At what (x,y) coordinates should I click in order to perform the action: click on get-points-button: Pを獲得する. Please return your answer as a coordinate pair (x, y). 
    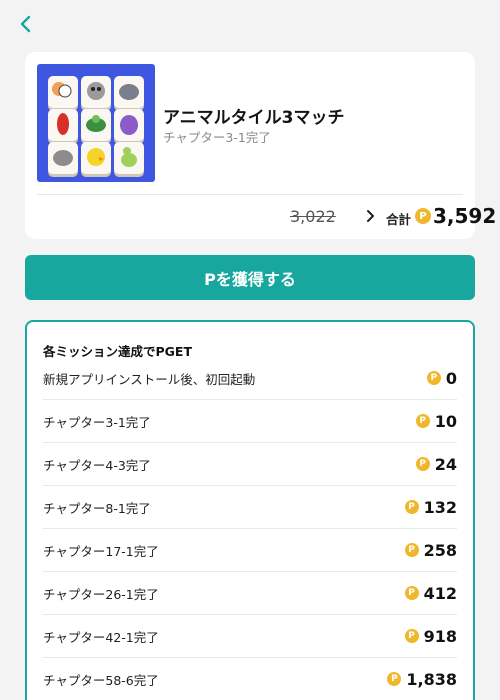
    Looking at the image, I should click on (250, 277).